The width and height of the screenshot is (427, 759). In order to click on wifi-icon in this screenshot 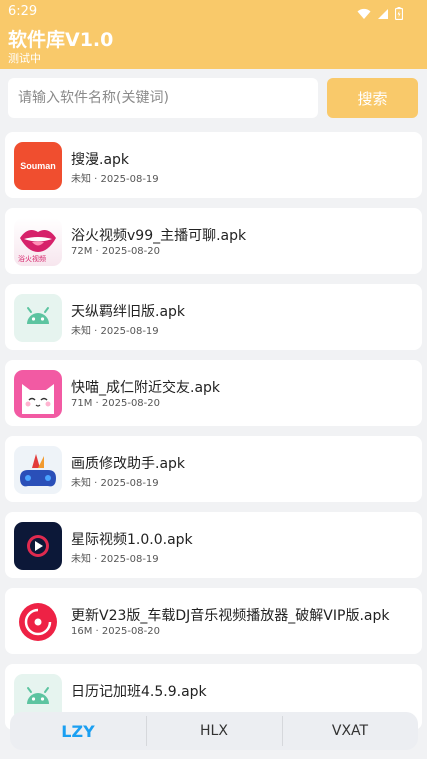, I will do `click(364, 14)`.